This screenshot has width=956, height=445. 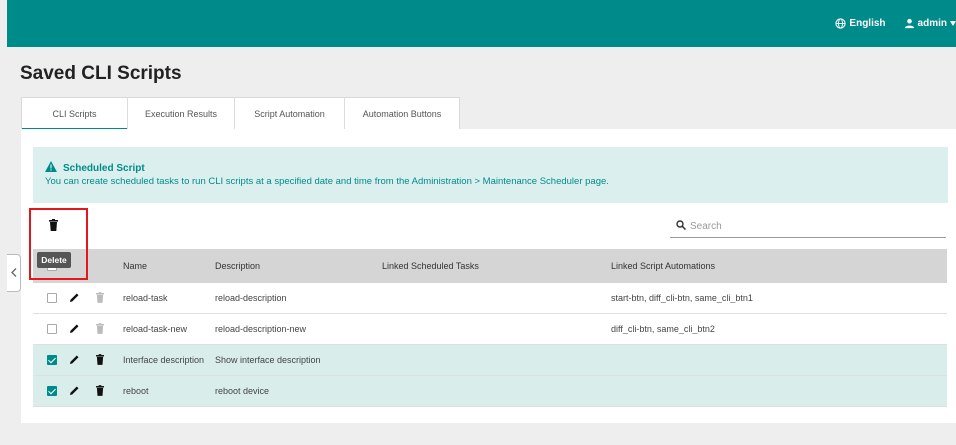 What do you see at coordinates (909, 23) in the screenshot?
I see `user-icon` at bounding box center [909, 23].